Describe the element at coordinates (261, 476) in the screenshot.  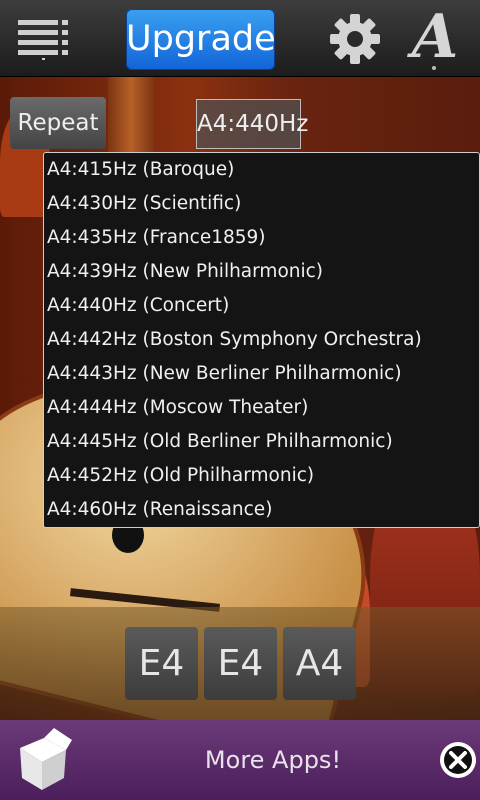
I see `dropdown-option: A4:452Hz (Old Philharmonic)` at that location.